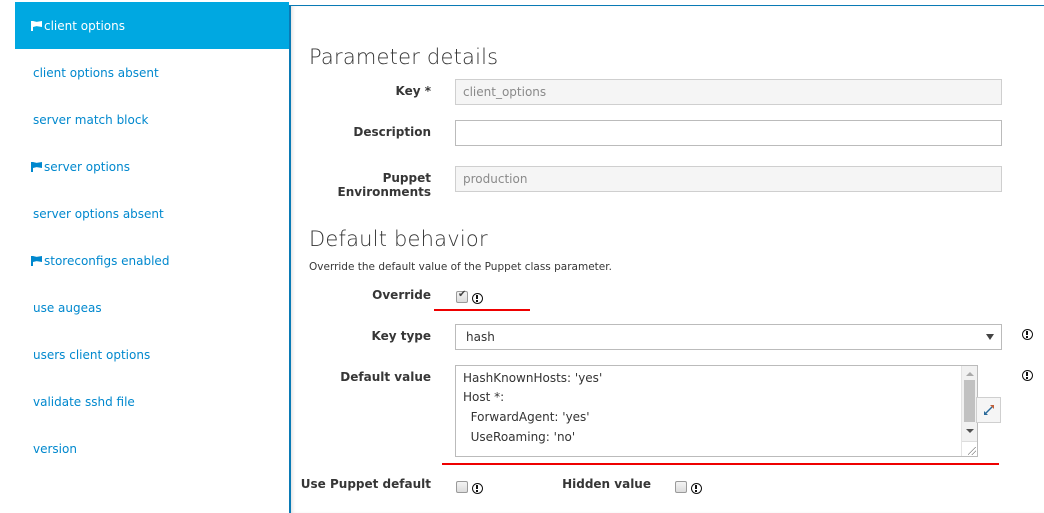 The height and width of the screenshot is (513, 1044). Describe the element at coordinates (484, 397) in the screenshot. I see `code-line: Host *:` at that location.